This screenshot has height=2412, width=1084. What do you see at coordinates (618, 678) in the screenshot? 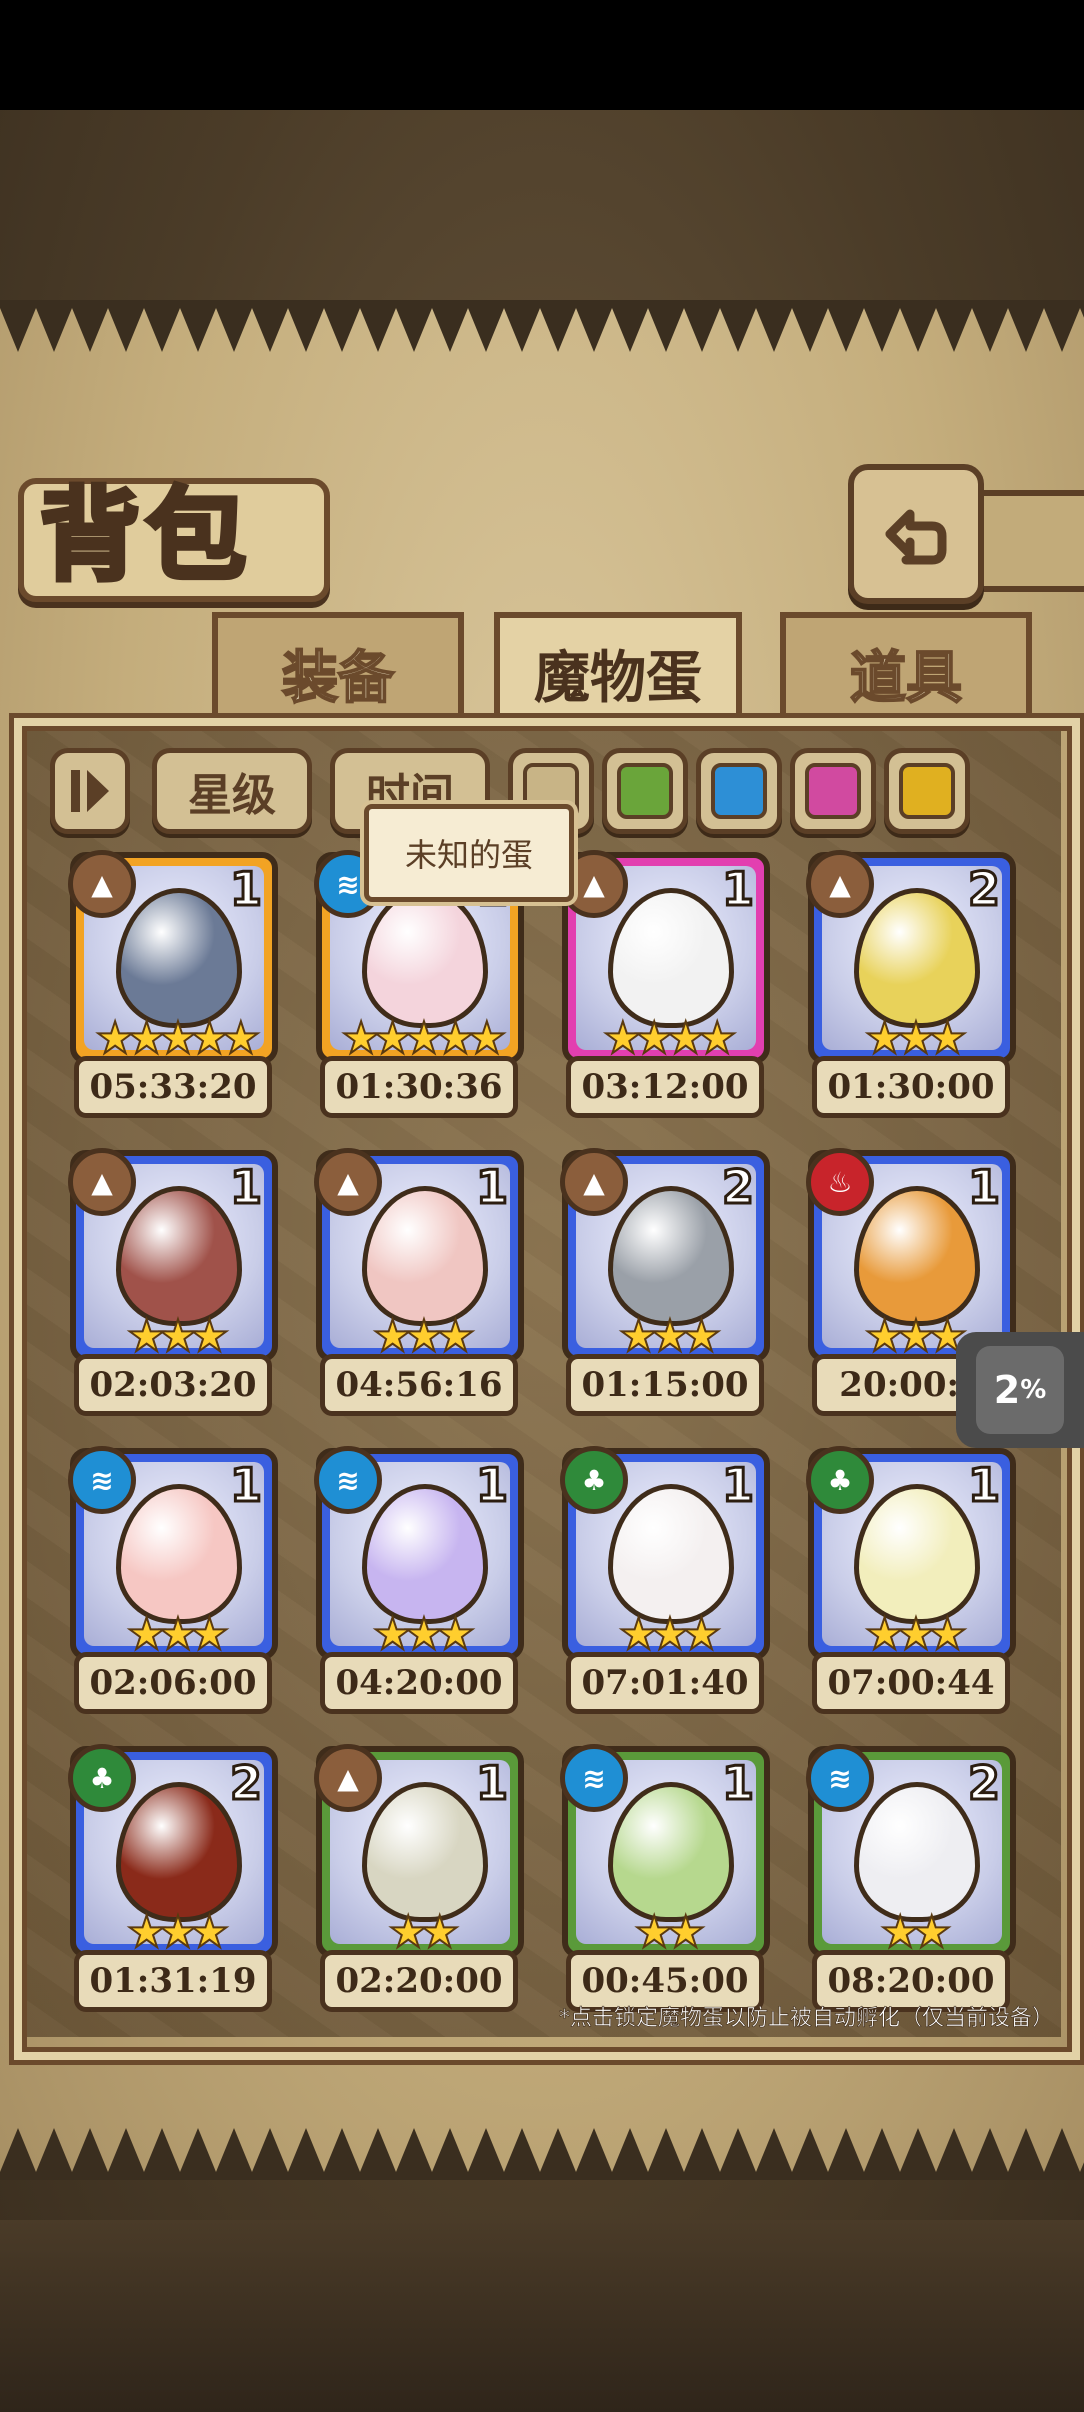
I see `tab-monster-egg-label: 魔物蛋` at bounding box center [618, 678].